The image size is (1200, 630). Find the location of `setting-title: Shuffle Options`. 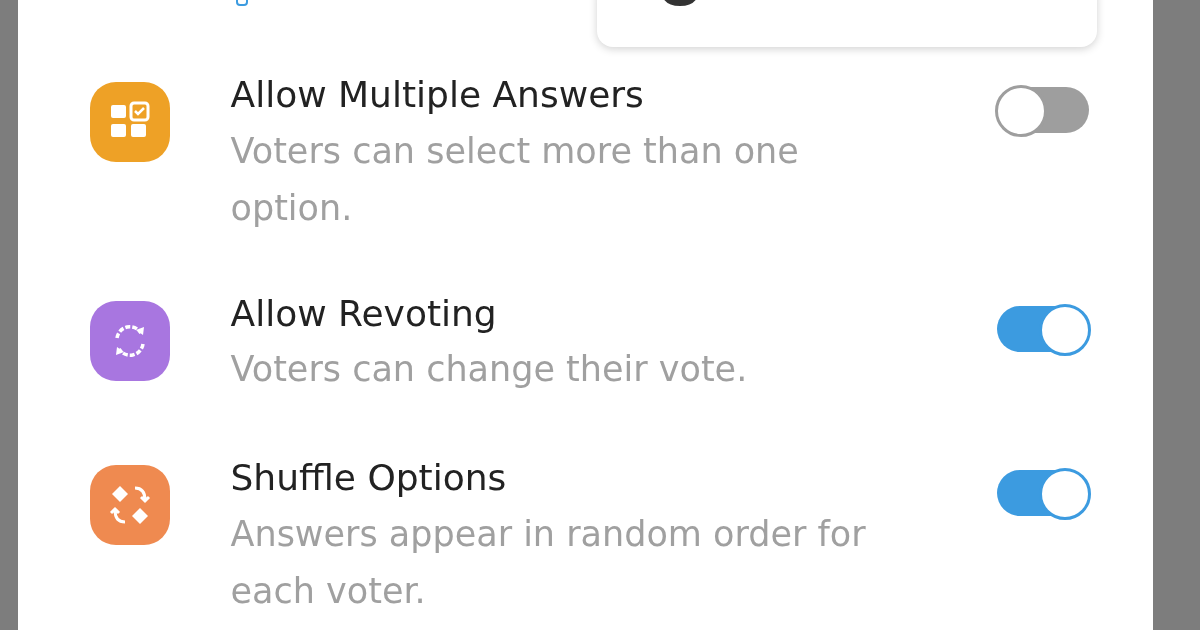

setting-title: Shuffle Options is located at coordinates (369, 477).